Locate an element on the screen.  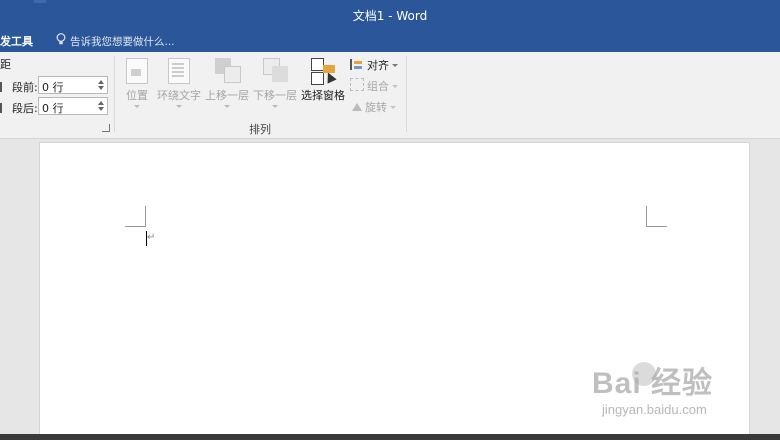
watermark-site: jingyan.baidu.com is located at coordinates (654, 409).